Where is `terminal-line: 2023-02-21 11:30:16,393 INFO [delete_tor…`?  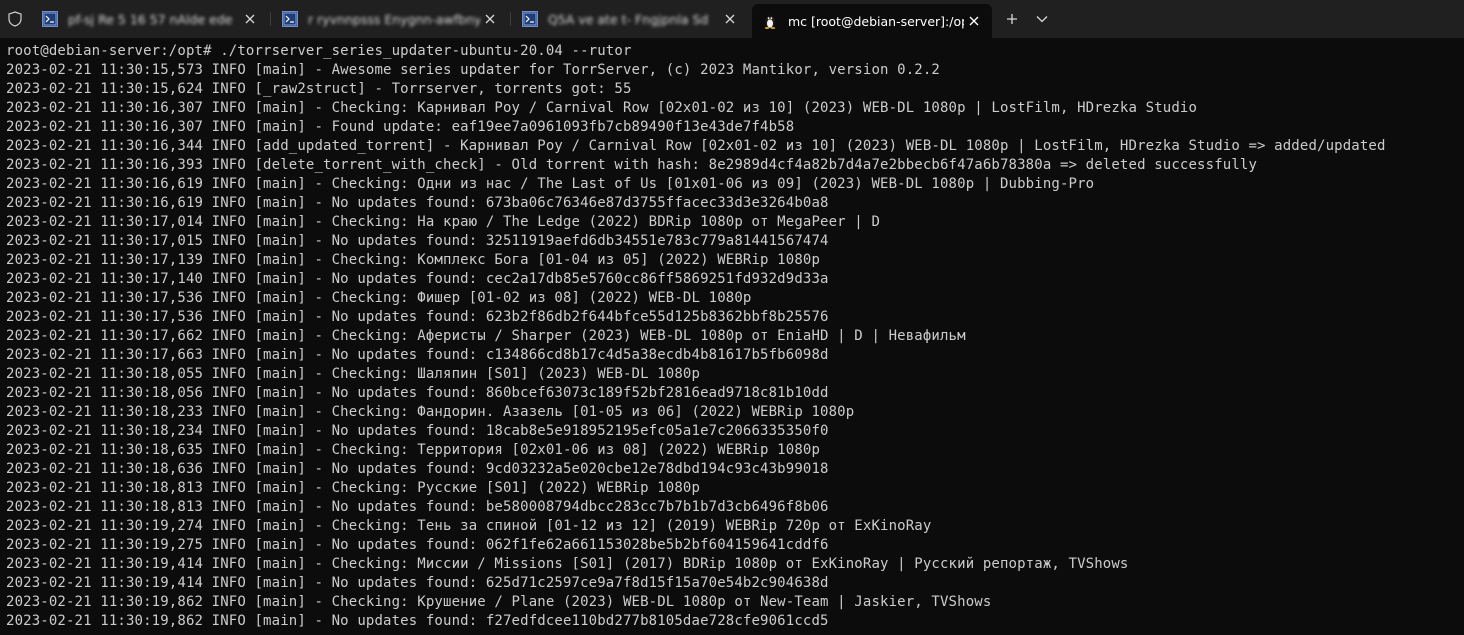 terminal-line: 2023-02-21 11:30:16,393 INFO [delete_tor… is located at coordinates (632, 165).